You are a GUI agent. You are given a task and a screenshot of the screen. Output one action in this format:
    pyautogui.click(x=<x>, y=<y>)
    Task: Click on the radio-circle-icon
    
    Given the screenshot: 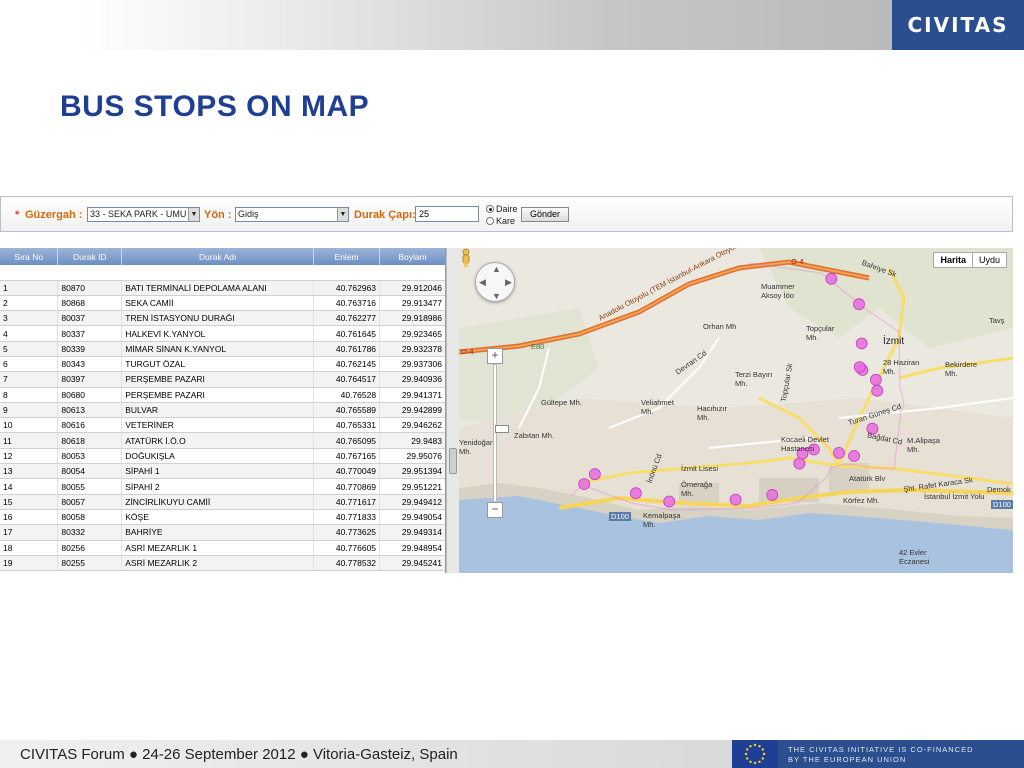 What is the action you would take?
    pyautogui.click(x=490, y=209)
    